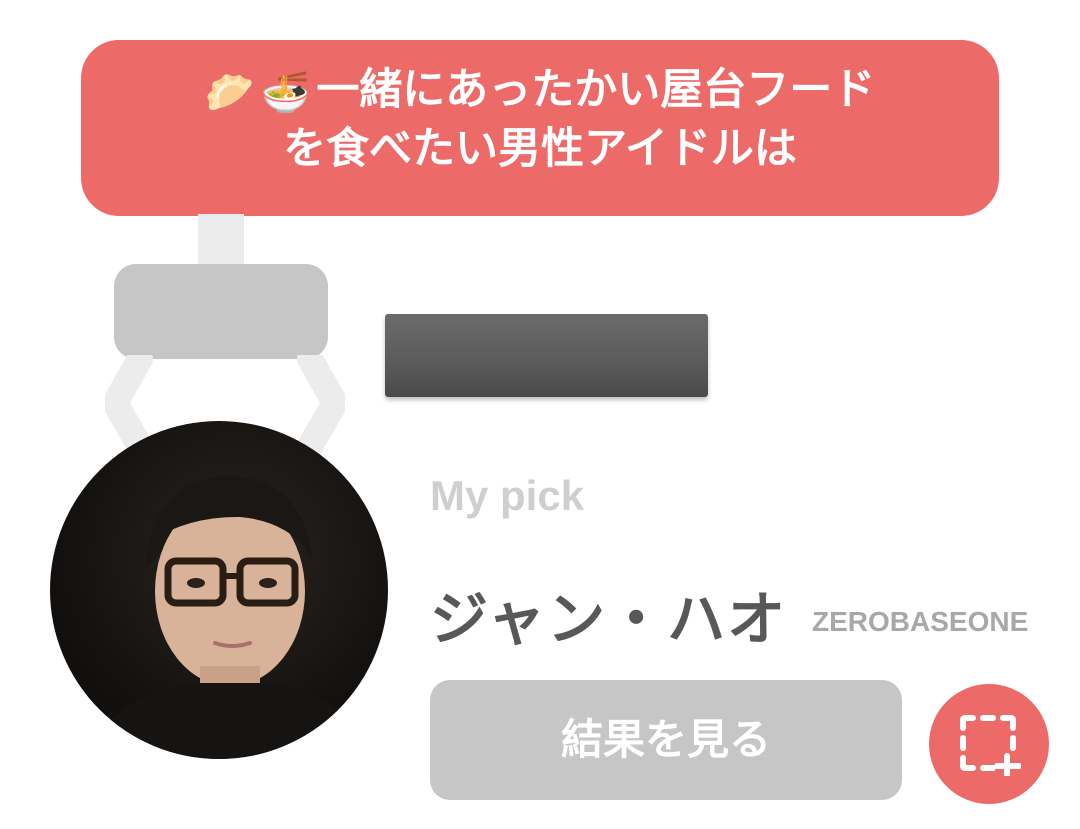 This screenshot has height=829, width=1080. I want to click on screenshot-capture-icon, so click(990, 745).